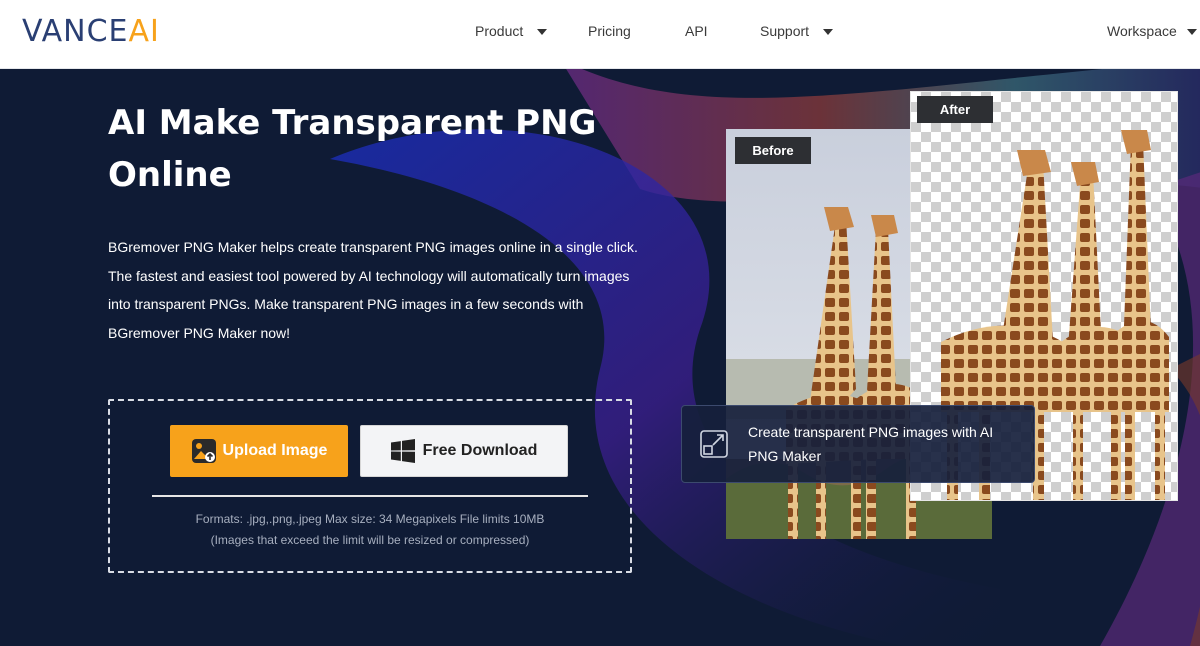 This screenshot has height=646, width=1200. I want to click on download-label: Free Download, so click(480, 450).